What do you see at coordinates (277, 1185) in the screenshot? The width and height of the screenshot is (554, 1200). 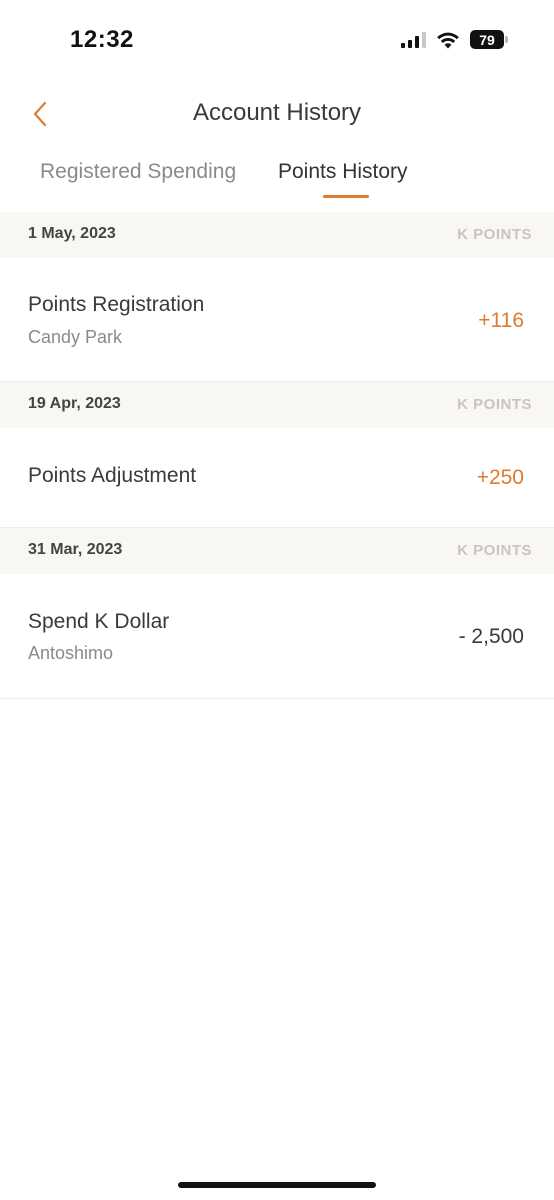 I see `home-indicator` at bounding box center [277, 1185].